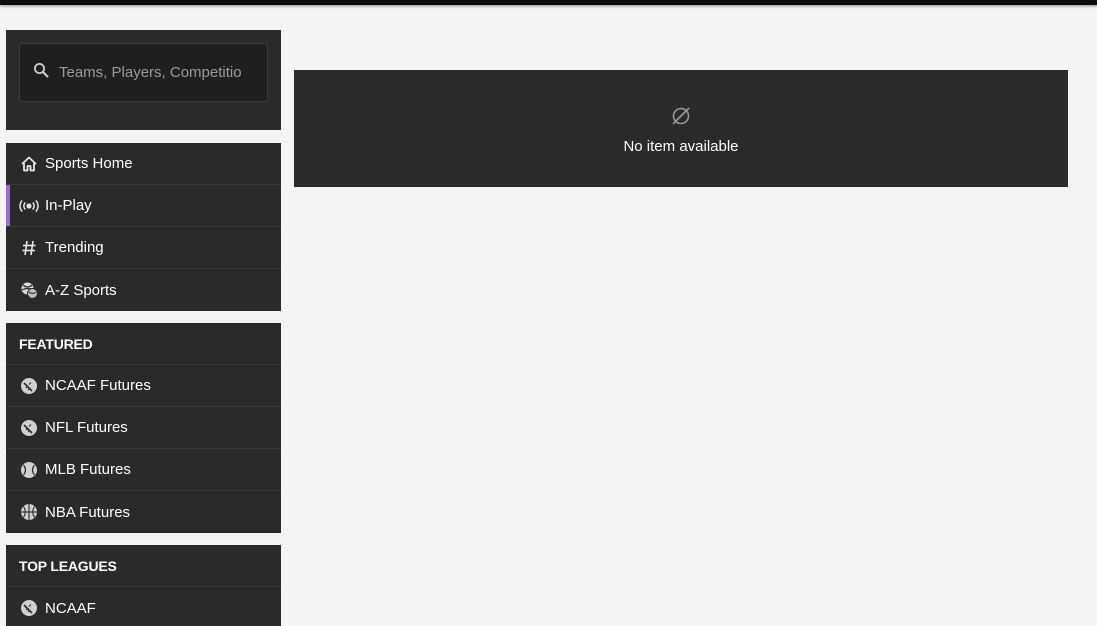  I want to click on nav-item-ncaaf: NCAAF, so click(143, 606).